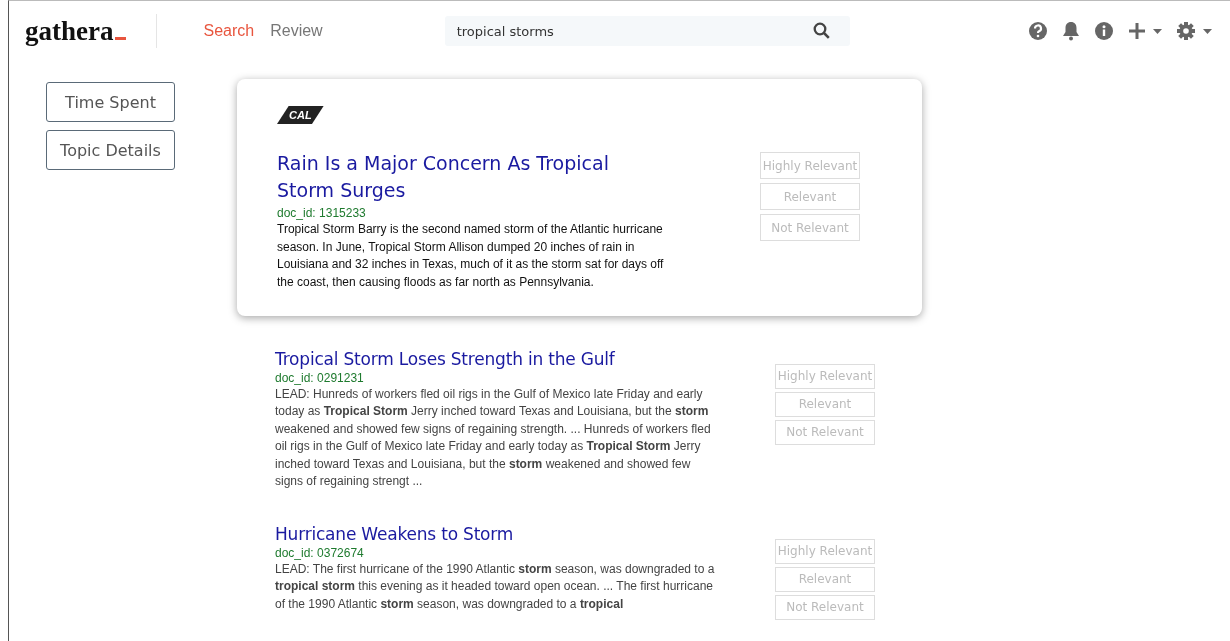  Describe the element at coordinates (497, 534) in the screenshot. I see `result-title-link: Hurricane Weakens to Storm` at that location.